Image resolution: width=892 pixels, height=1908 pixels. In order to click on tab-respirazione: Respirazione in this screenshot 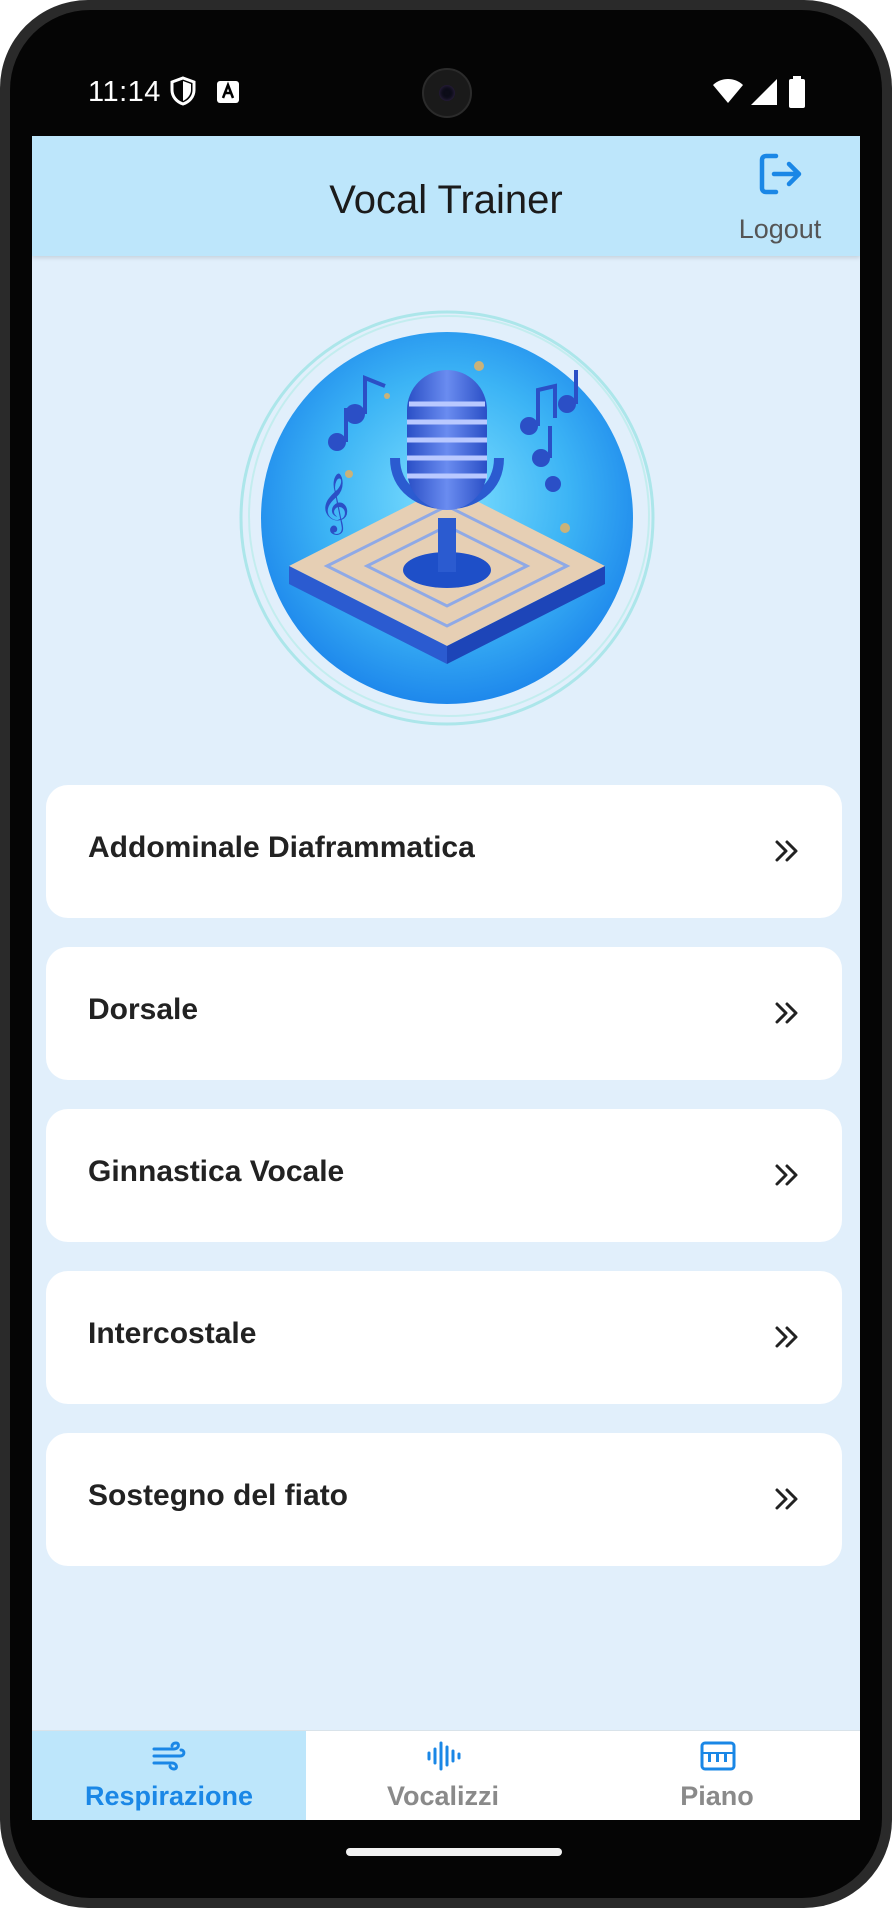, I will do `click(169, 1775)`.